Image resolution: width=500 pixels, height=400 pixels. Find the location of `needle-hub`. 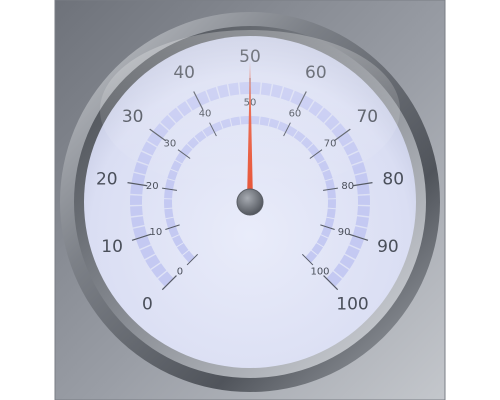

needle-hub is located at coordinates (250, 202).